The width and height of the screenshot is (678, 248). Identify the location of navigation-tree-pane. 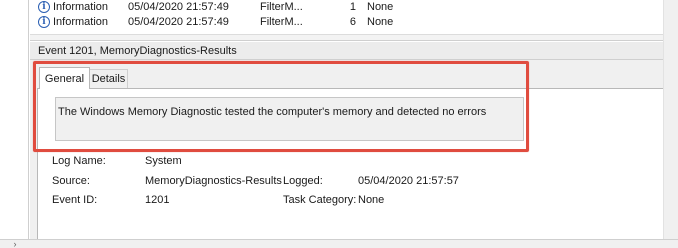
(14, 124).